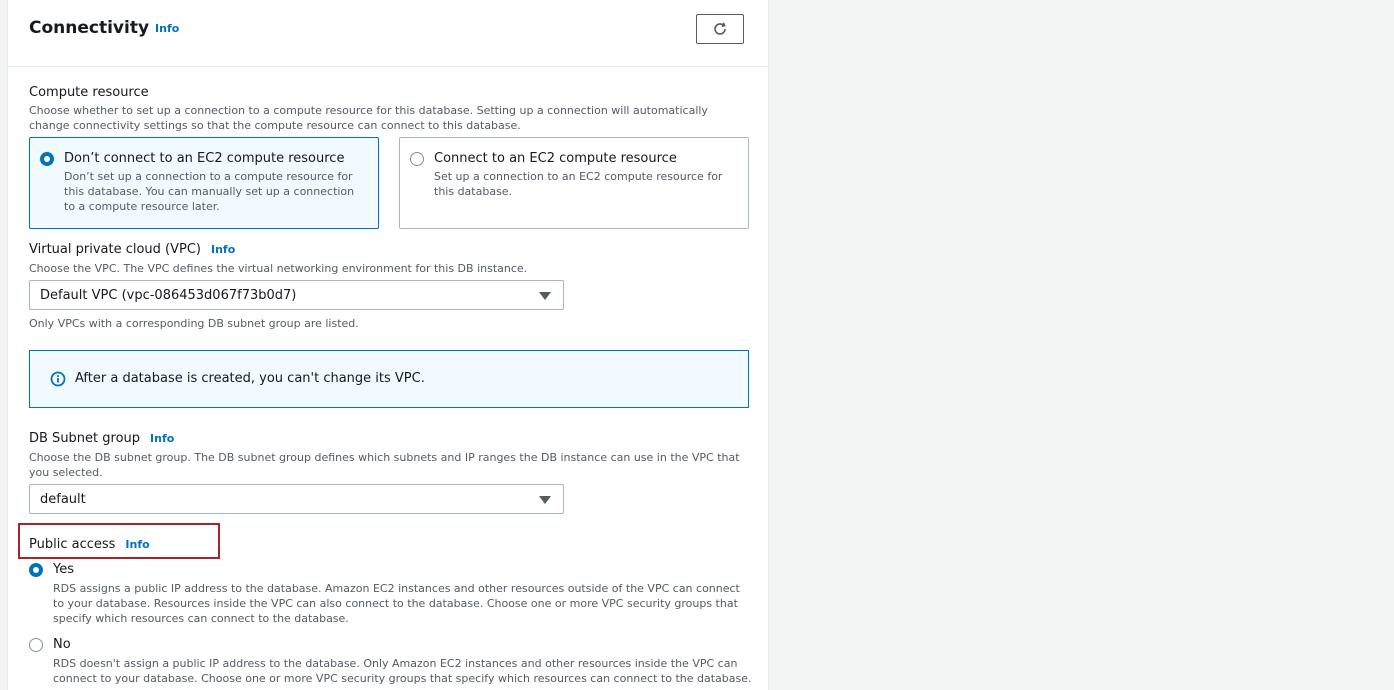 This screenshot has width=1394, height=690. I want to click on vpc-label: Virtual private cloud (VPC) Info, so click(132, 249).